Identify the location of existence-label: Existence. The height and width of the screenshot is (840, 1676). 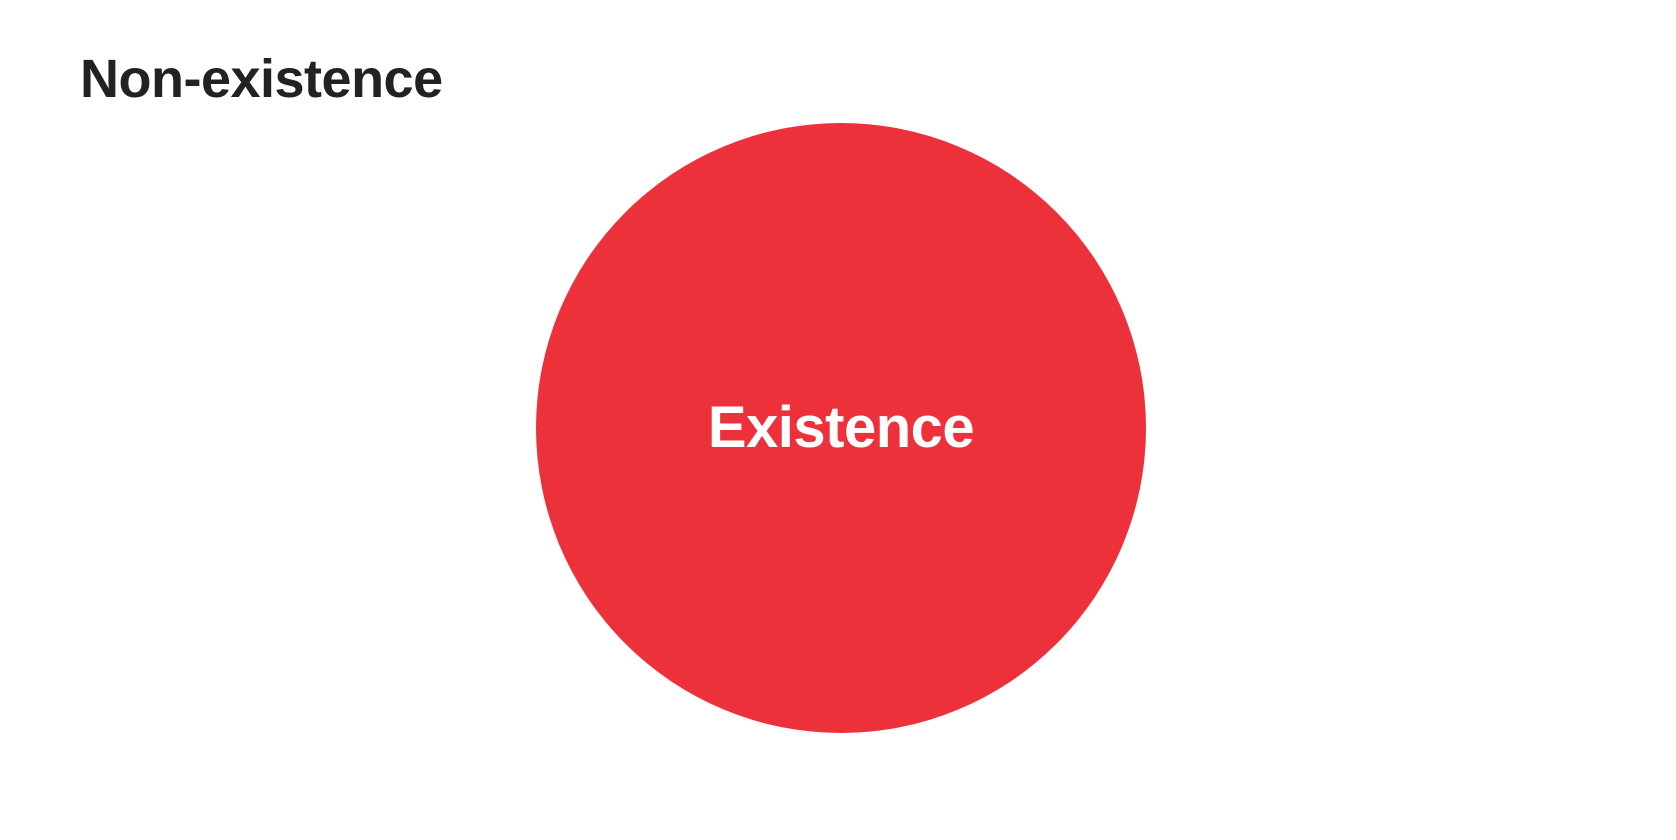
(841, 427).